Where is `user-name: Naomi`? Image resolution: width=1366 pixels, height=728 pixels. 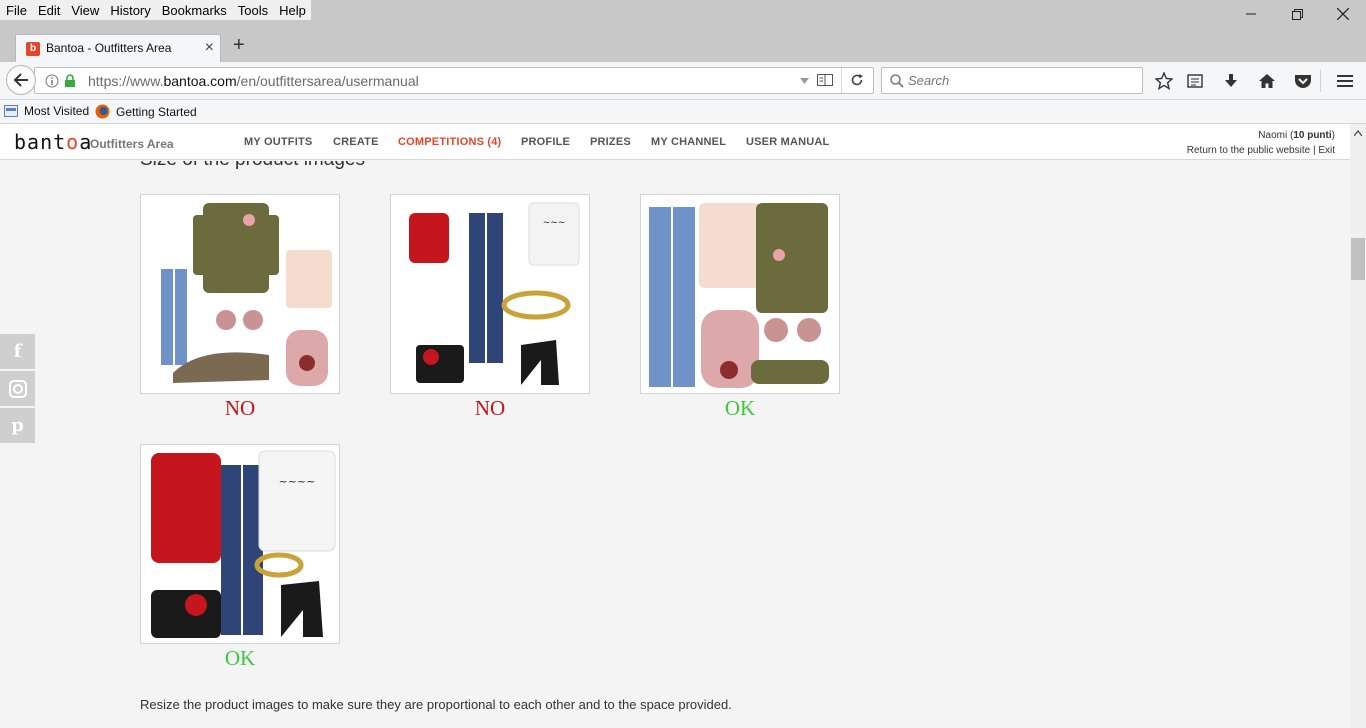 user-name: Naomi is located at coordinates (1272, 135).